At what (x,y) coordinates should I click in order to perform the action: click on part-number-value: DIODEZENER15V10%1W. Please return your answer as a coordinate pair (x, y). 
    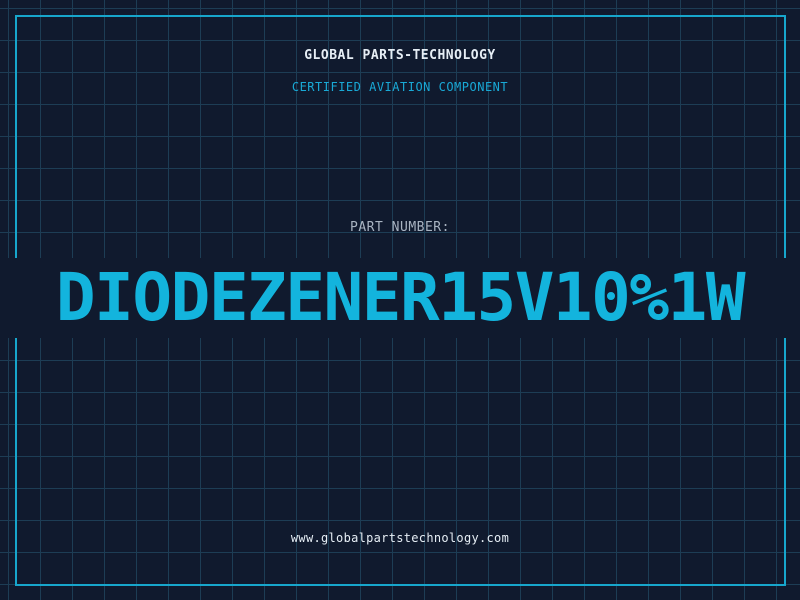
    Looking at the image, I should click on (400, 297).